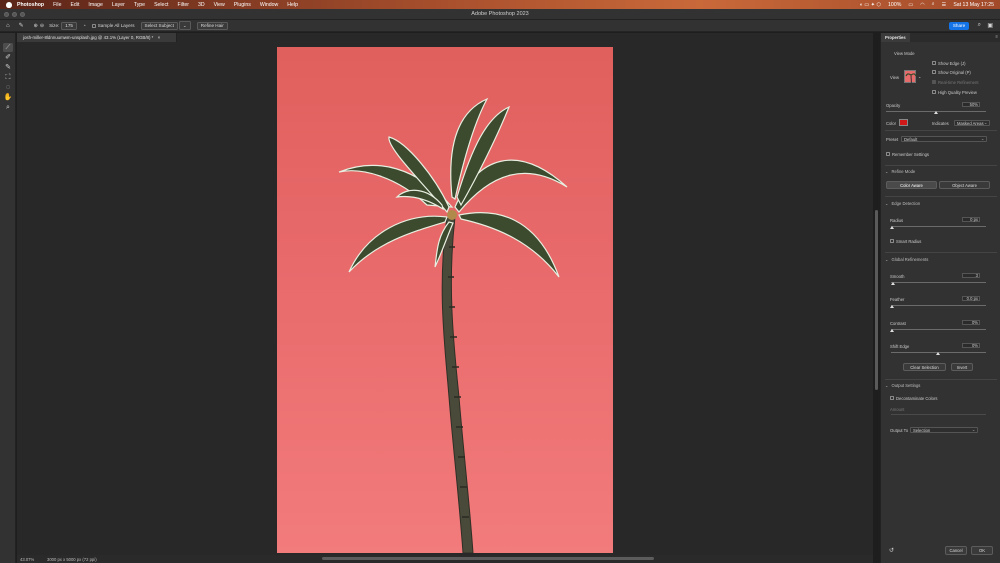  What do you see at coordinates (892, 306) in the screenshot?
I see `feather-slider-thumb` at bounding box center [892, 306].